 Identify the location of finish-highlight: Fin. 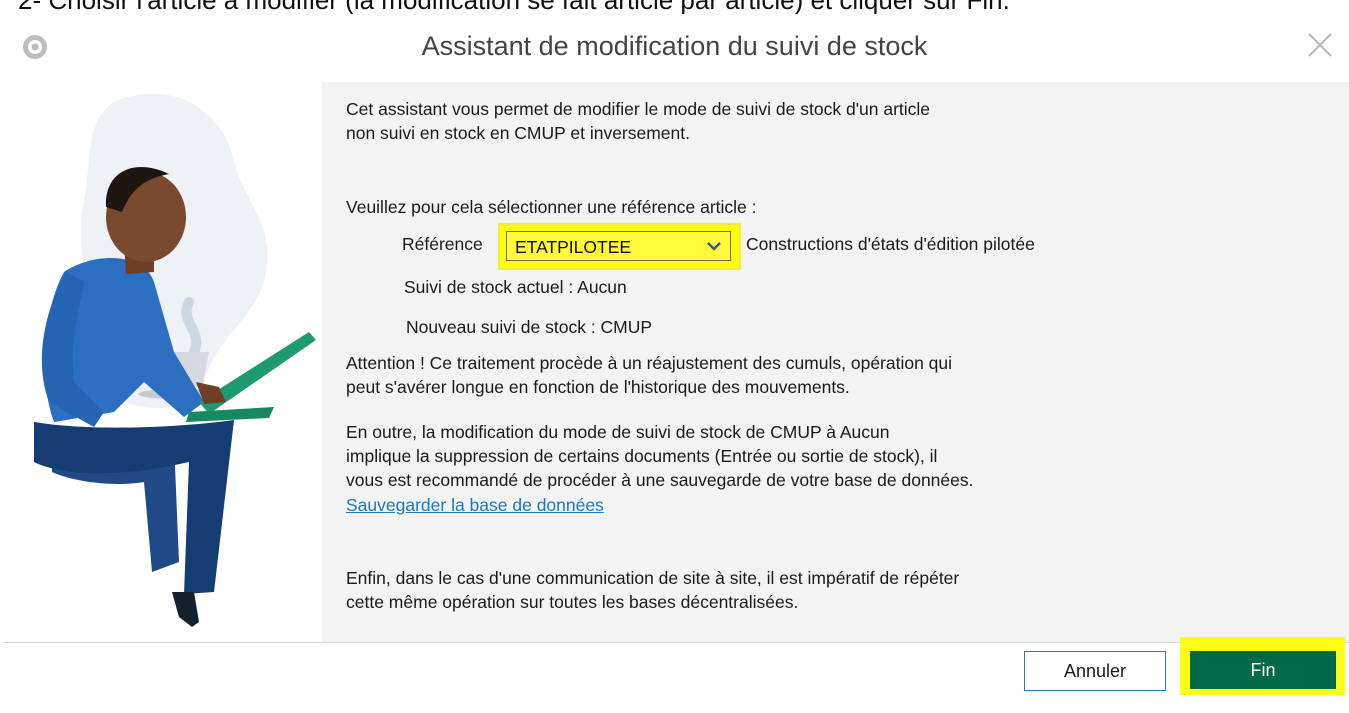
(1262, 666).